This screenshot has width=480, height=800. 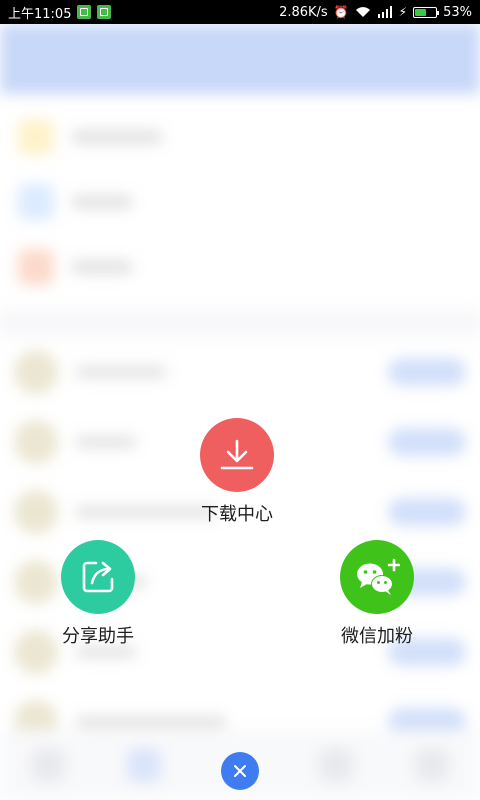 I want to click on status-bar: 上午11:05 2.86K/s ⏰ ⚡ 53%, so click(x=240, y=12).